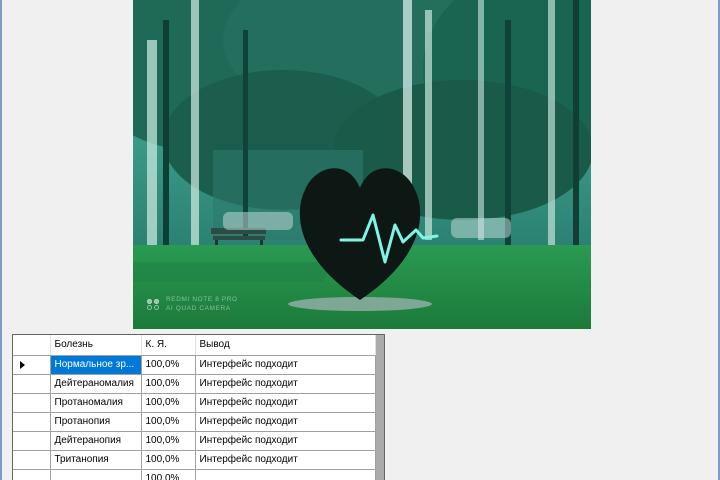 The height and width of the screenshot is (480, 720). Describe the element at coordinates (96, 403) in the screenshot. I see `cell-disease: Протаномалия` at that location.